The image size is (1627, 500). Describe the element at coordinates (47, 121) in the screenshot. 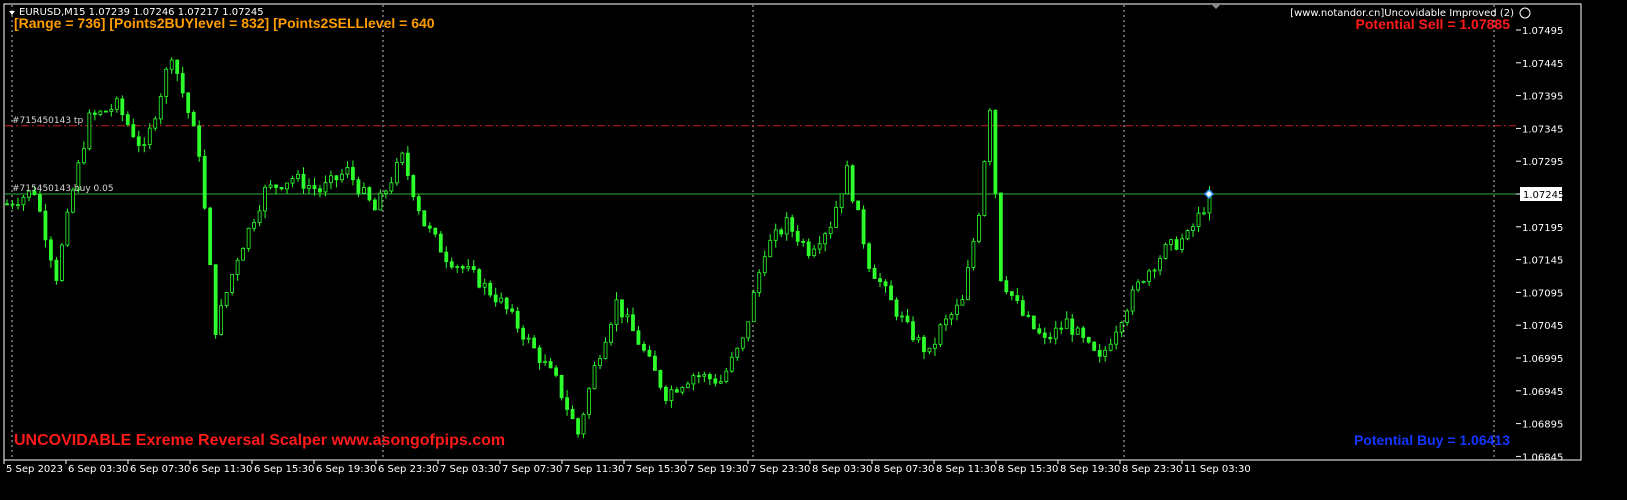

I see `tp-order-label: #715450143 tp` at that location.